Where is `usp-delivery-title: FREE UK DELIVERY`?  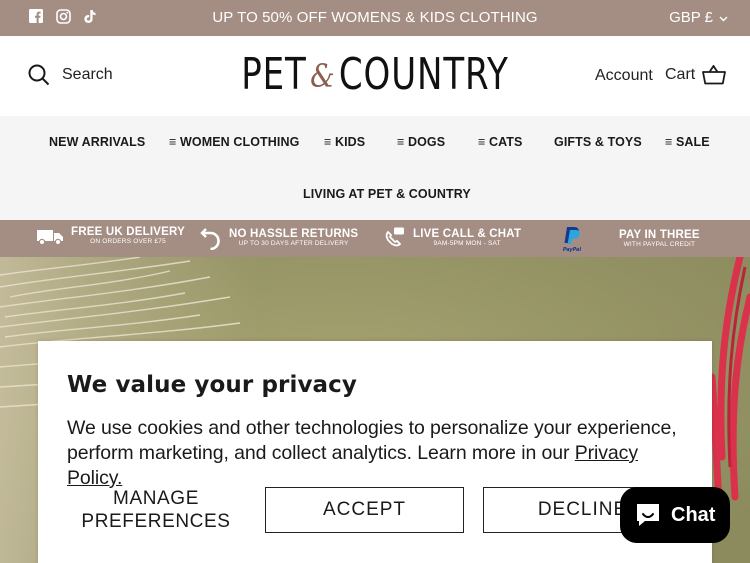
usp-delivery-title: FREE UK DELIVERY is located at coordinates (128, 231).